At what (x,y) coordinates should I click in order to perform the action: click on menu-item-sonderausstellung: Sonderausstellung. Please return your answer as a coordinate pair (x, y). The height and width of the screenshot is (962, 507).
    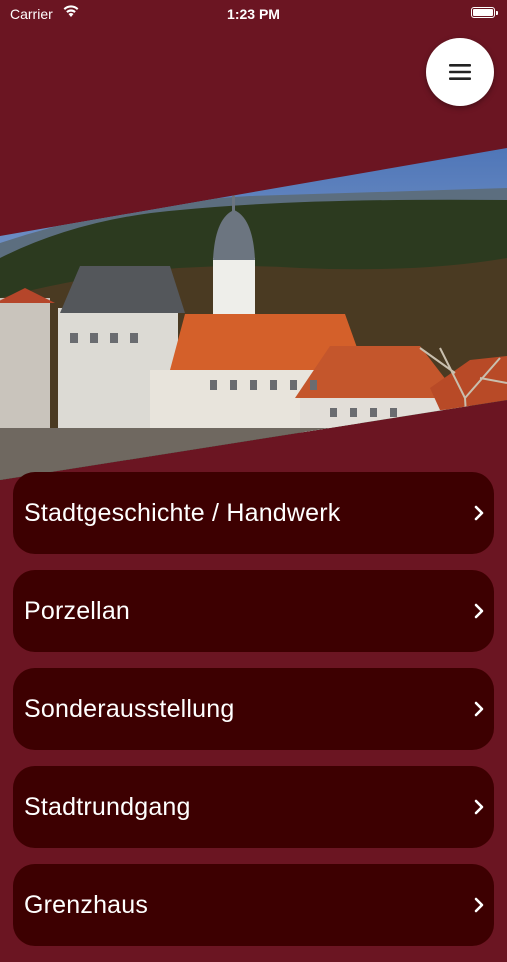
    Looking at the image, I should click on (253, 709).